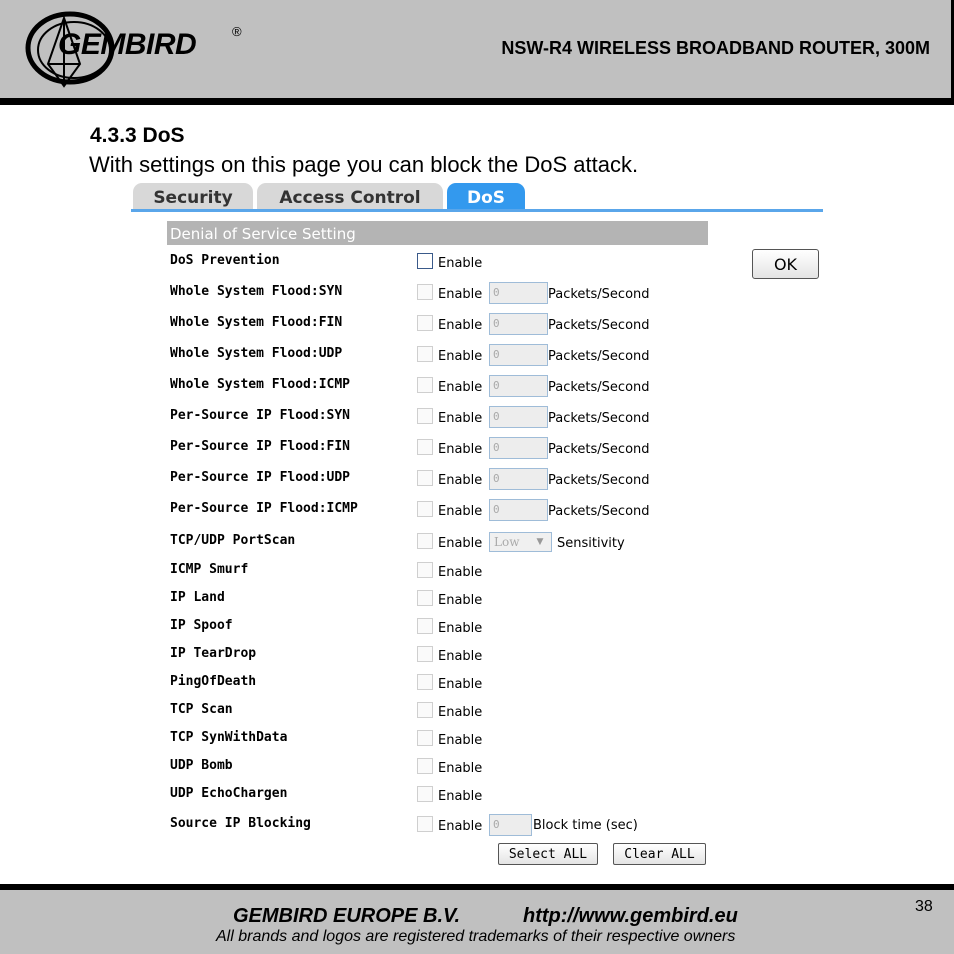 This screenshot has height=954, width=954. What do you see at coordinates (715, 48) in the screenshot?
I see `document-title: NSW-R4 WIRELESS BROADBAND ROUTER, 300M` at bounding box center [715, 48].